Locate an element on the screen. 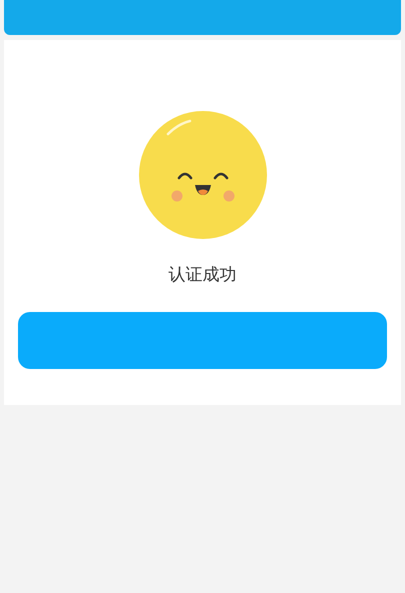  status-message: 认证成功 is located at coordinates (202, 275).